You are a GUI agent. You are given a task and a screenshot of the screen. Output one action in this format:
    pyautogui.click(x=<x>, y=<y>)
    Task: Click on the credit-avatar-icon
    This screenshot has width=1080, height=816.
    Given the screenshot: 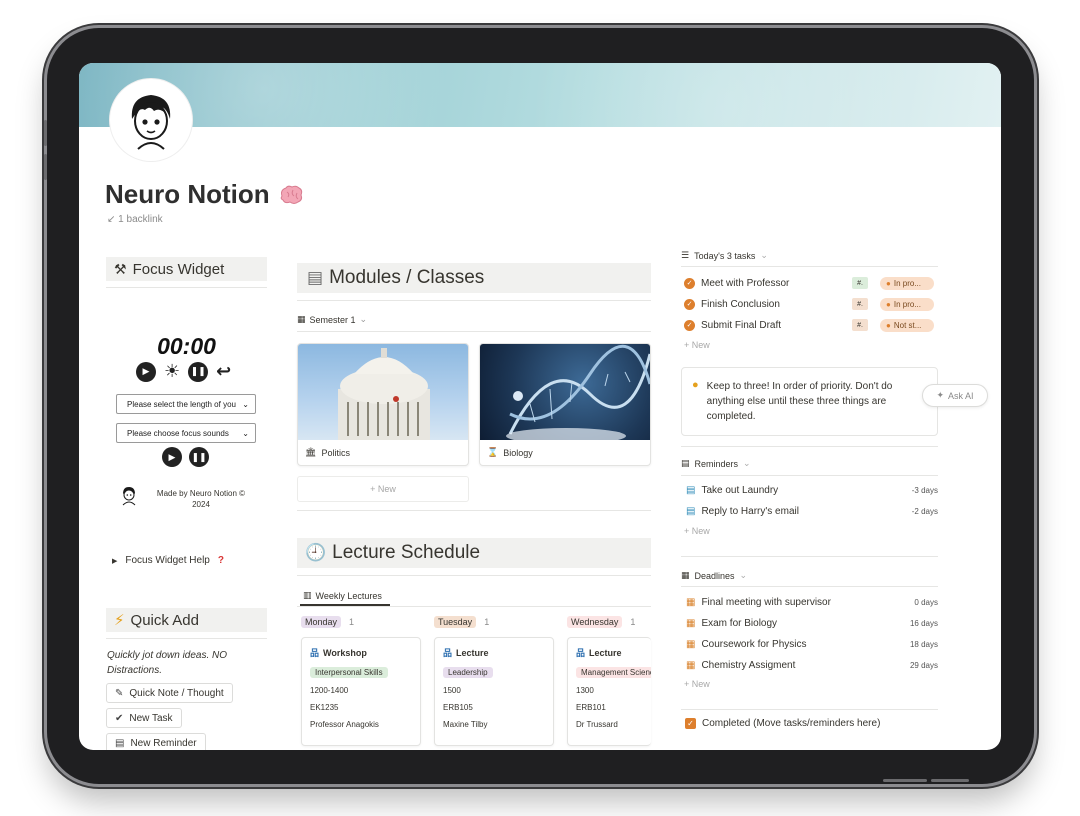 What is the action you would take?
    pyautogui.click(x=129, y=498)
    